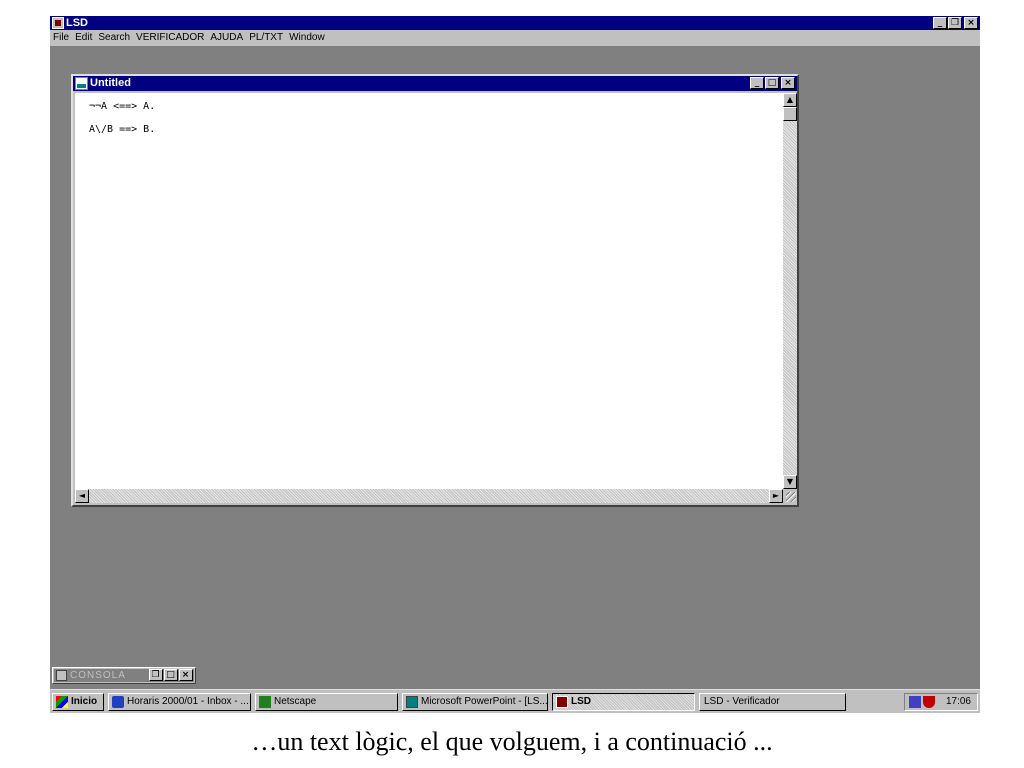 The width and height of the screenshot is (1024, 768). What do you see at coordinates (790, 482) in the screenshot?
I see `scroll-down-arrow-icon: ▼` at bounding box center [790, 482].